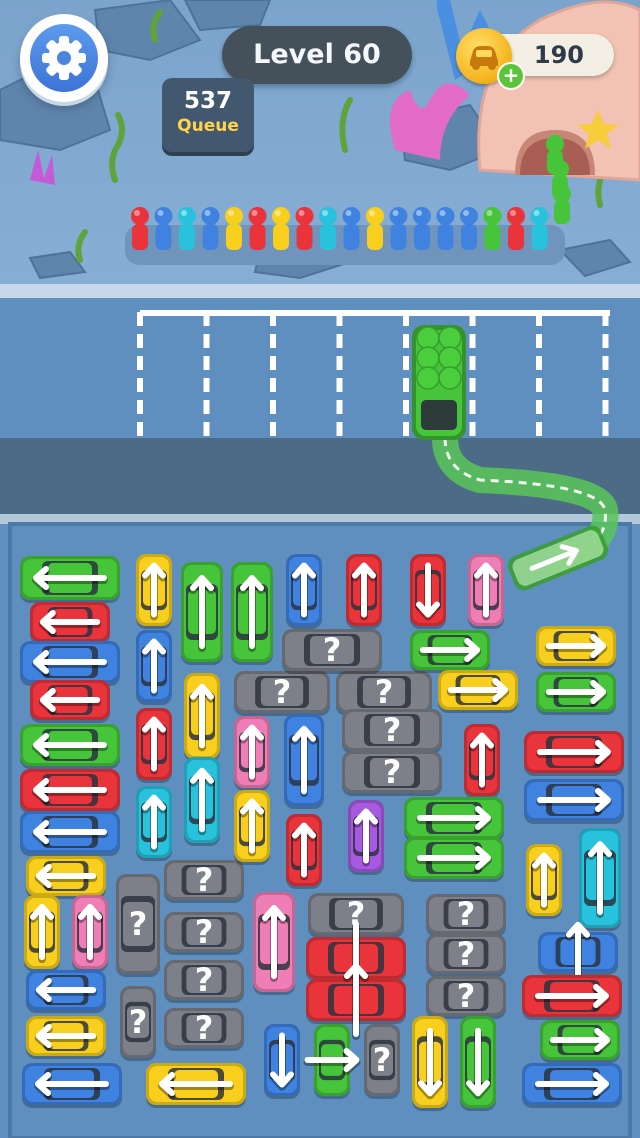 The width and height of the screenshot is (640, 1138). What do you see at coordinates (317, 55) in the screenshot?
I see `level-label: Level 60` at bounding box center [317, 55].